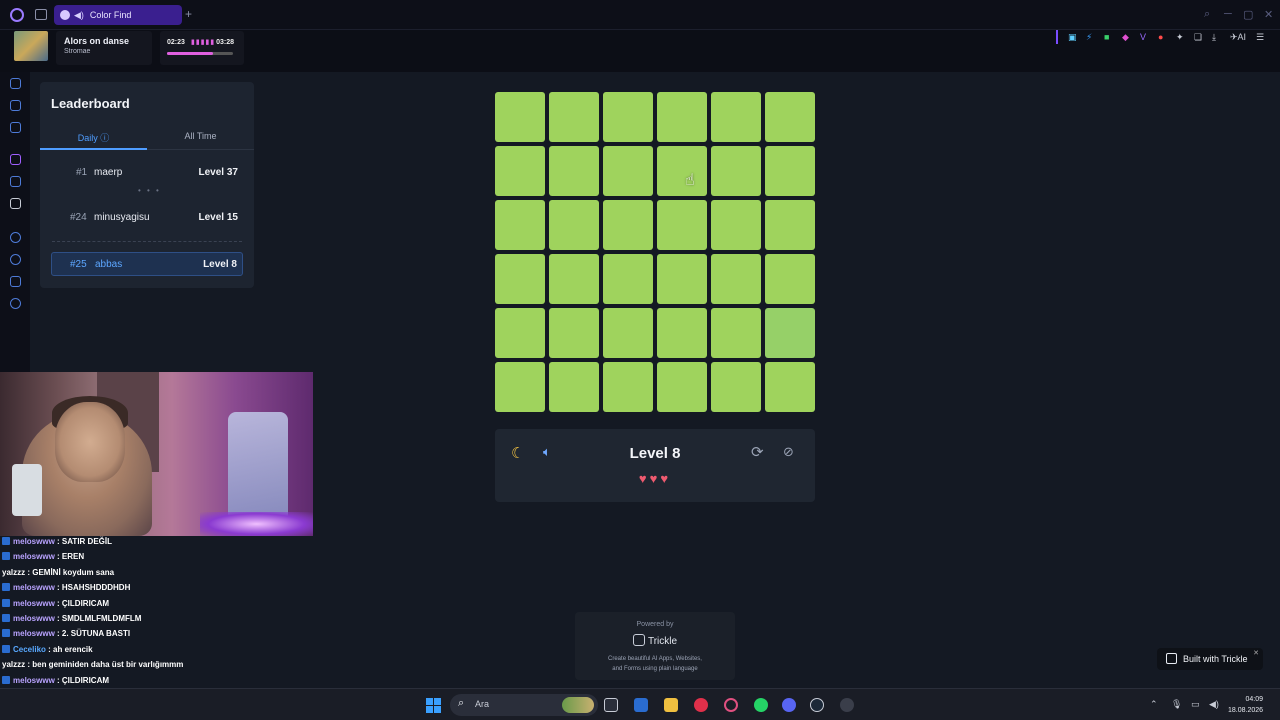 This screenshot has height=720, width=1280. What do you see at coordinates (1176, 704) in the screenshot?
I see `microphone-icon: 🎙︎` at bounding box center [1176, 704].